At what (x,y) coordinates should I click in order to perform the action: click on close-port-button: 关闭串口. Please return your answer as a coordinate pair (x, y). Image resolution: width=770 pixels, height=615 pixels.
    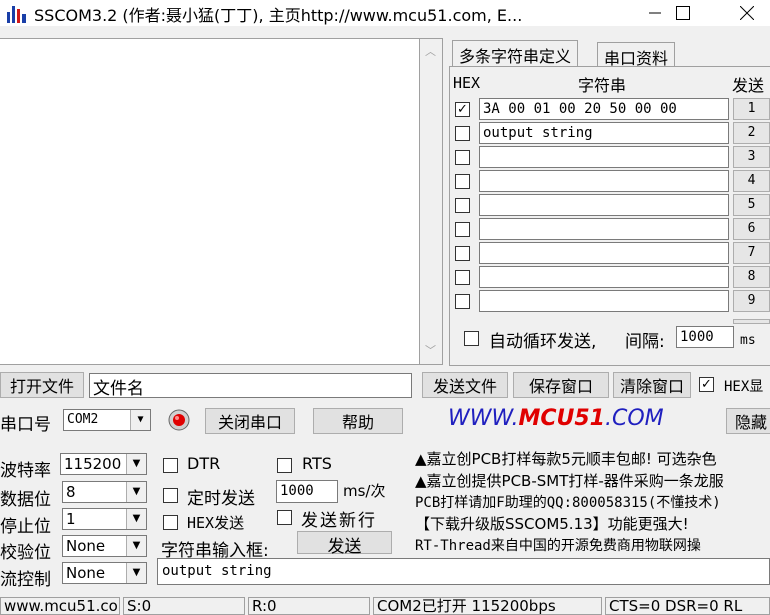
    Looking at the image, I should click on (250, 421).